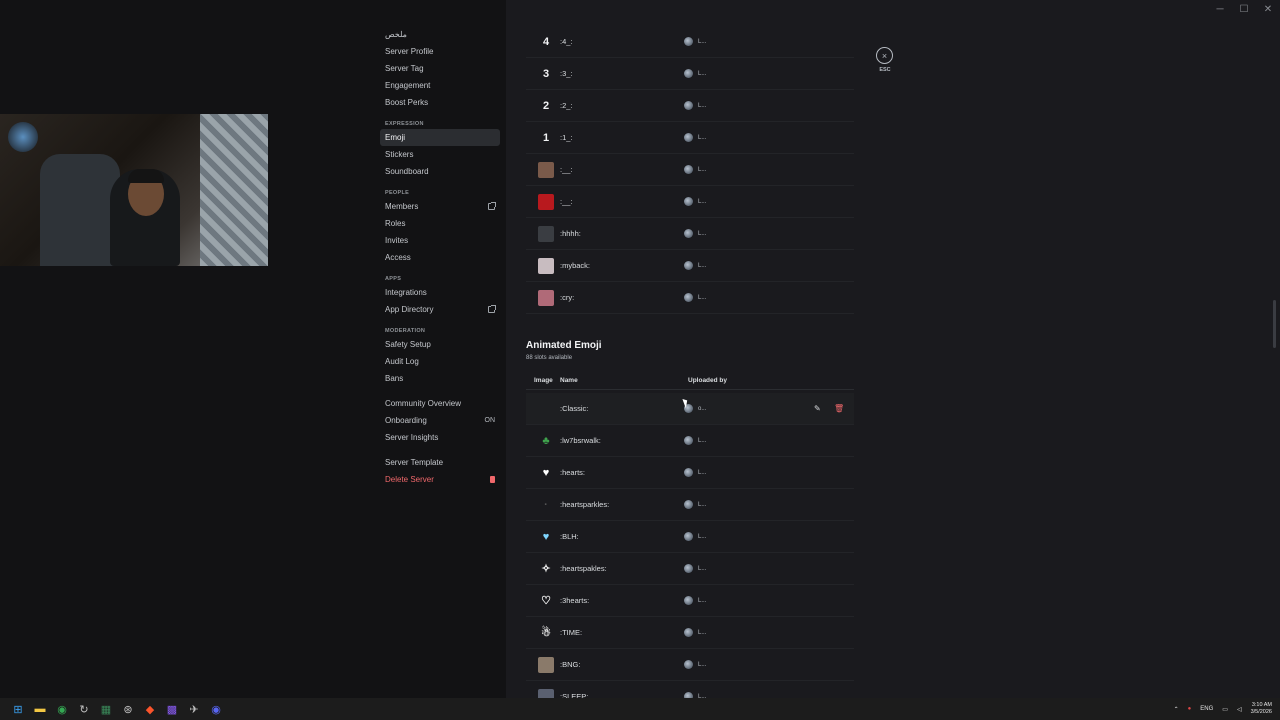  I want to click on sidebar-item-overview: ملخص, so click(440, 34).